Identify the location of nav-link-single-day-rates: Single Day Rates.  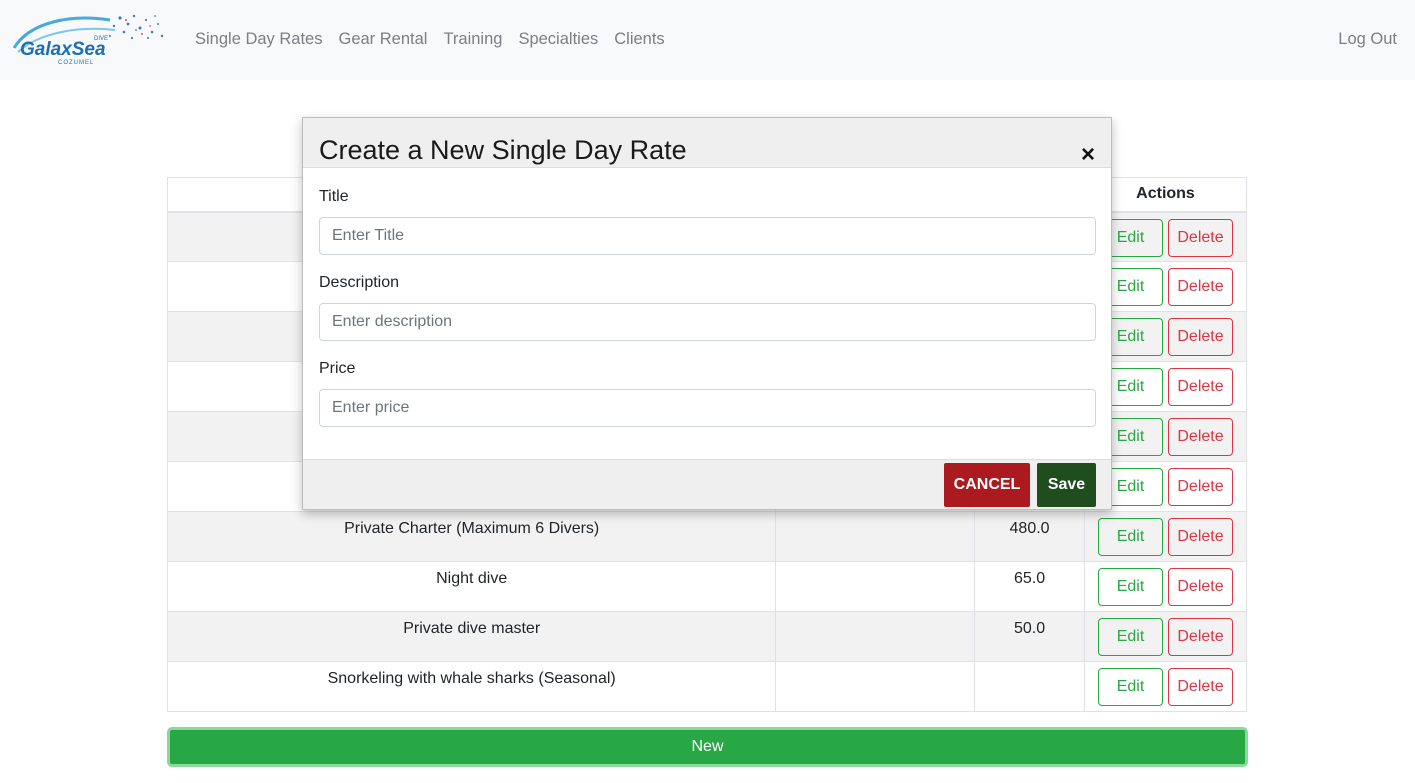
(258, 39).